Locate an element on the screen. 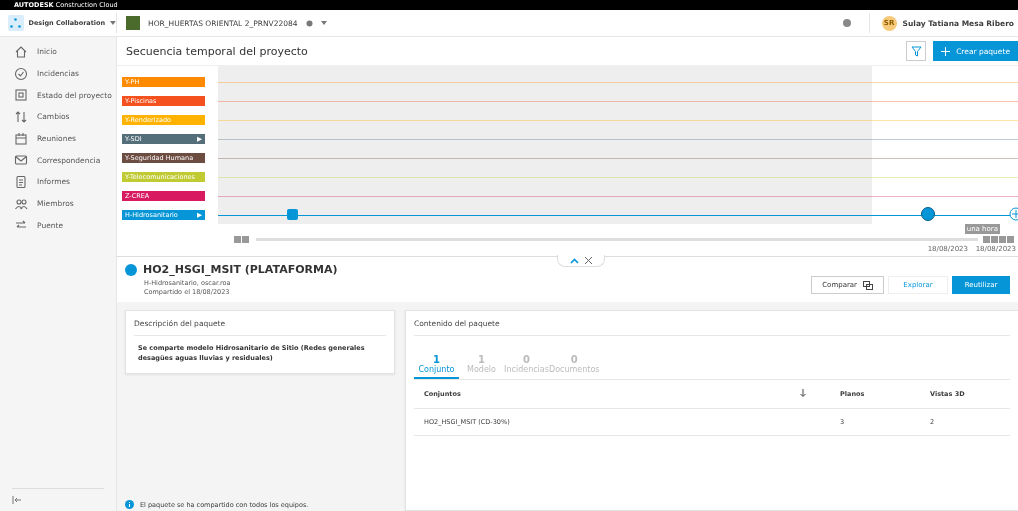 This screenshot has width=1018, height=511. package-marker is located at coordinates (292, 214).